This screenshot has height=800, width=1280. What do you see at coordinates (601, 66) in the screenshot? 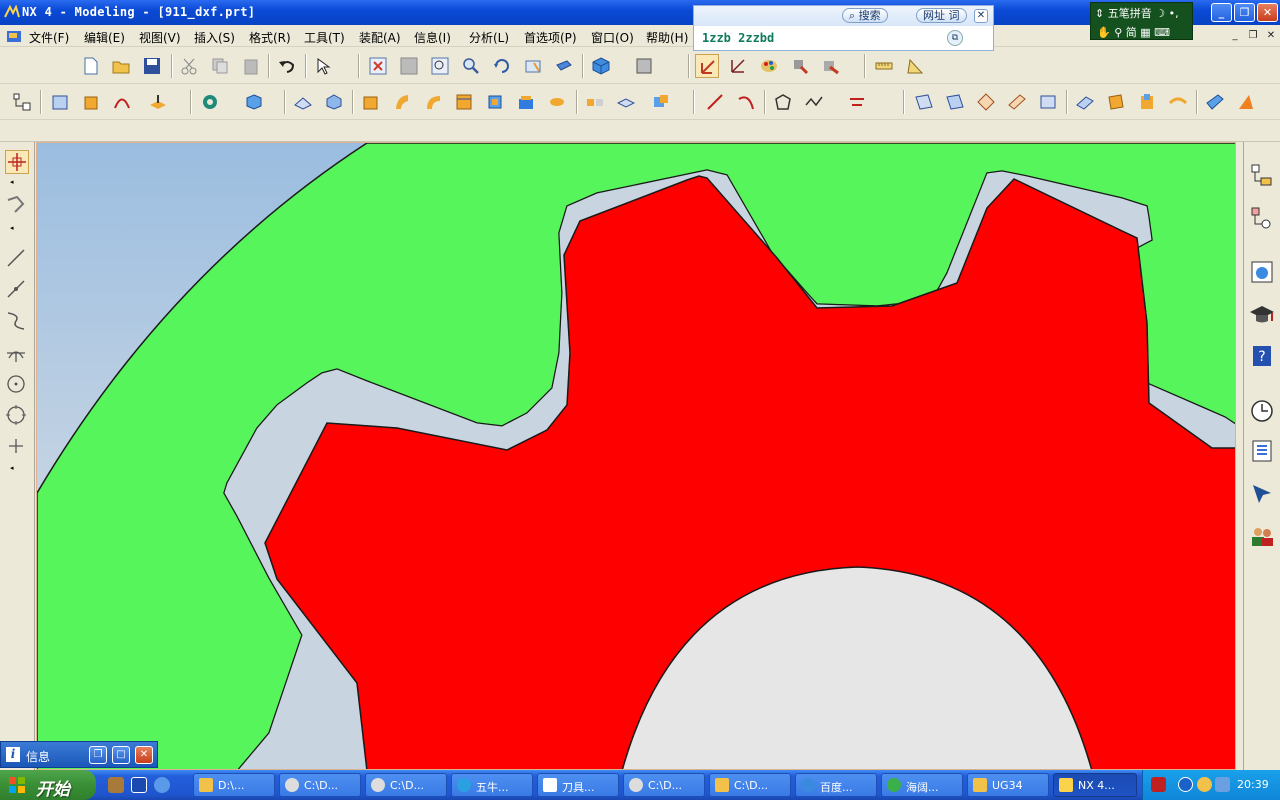
I see `render-style-button` at bounding box center [601, 66].